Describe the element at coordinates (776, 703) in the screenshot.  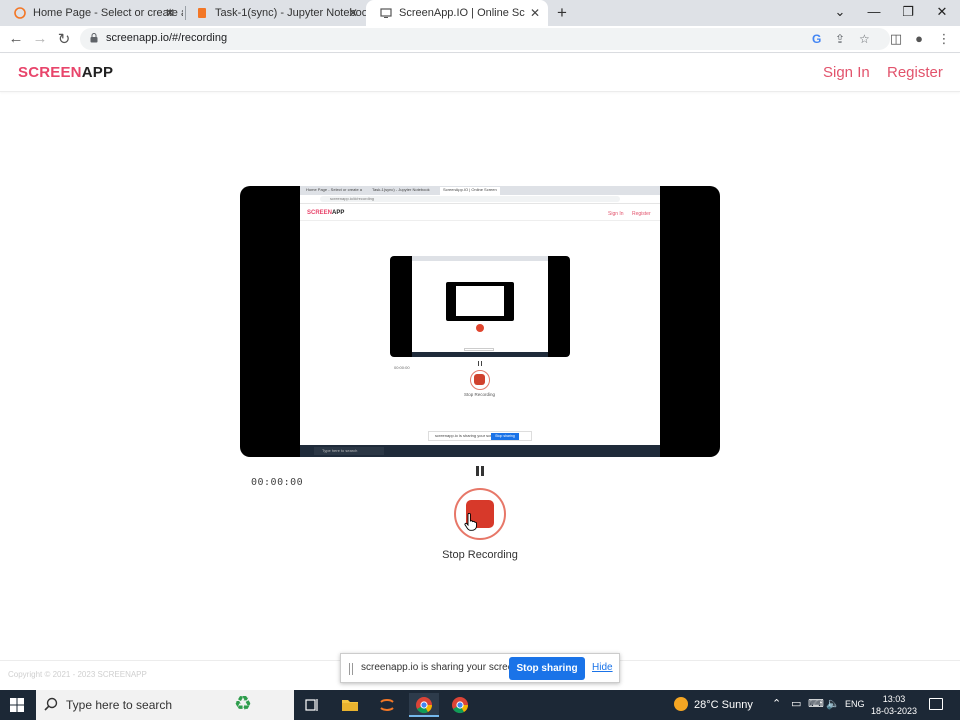
I see `show-hidden-icons-chevron-icon: ⌃` at that location.